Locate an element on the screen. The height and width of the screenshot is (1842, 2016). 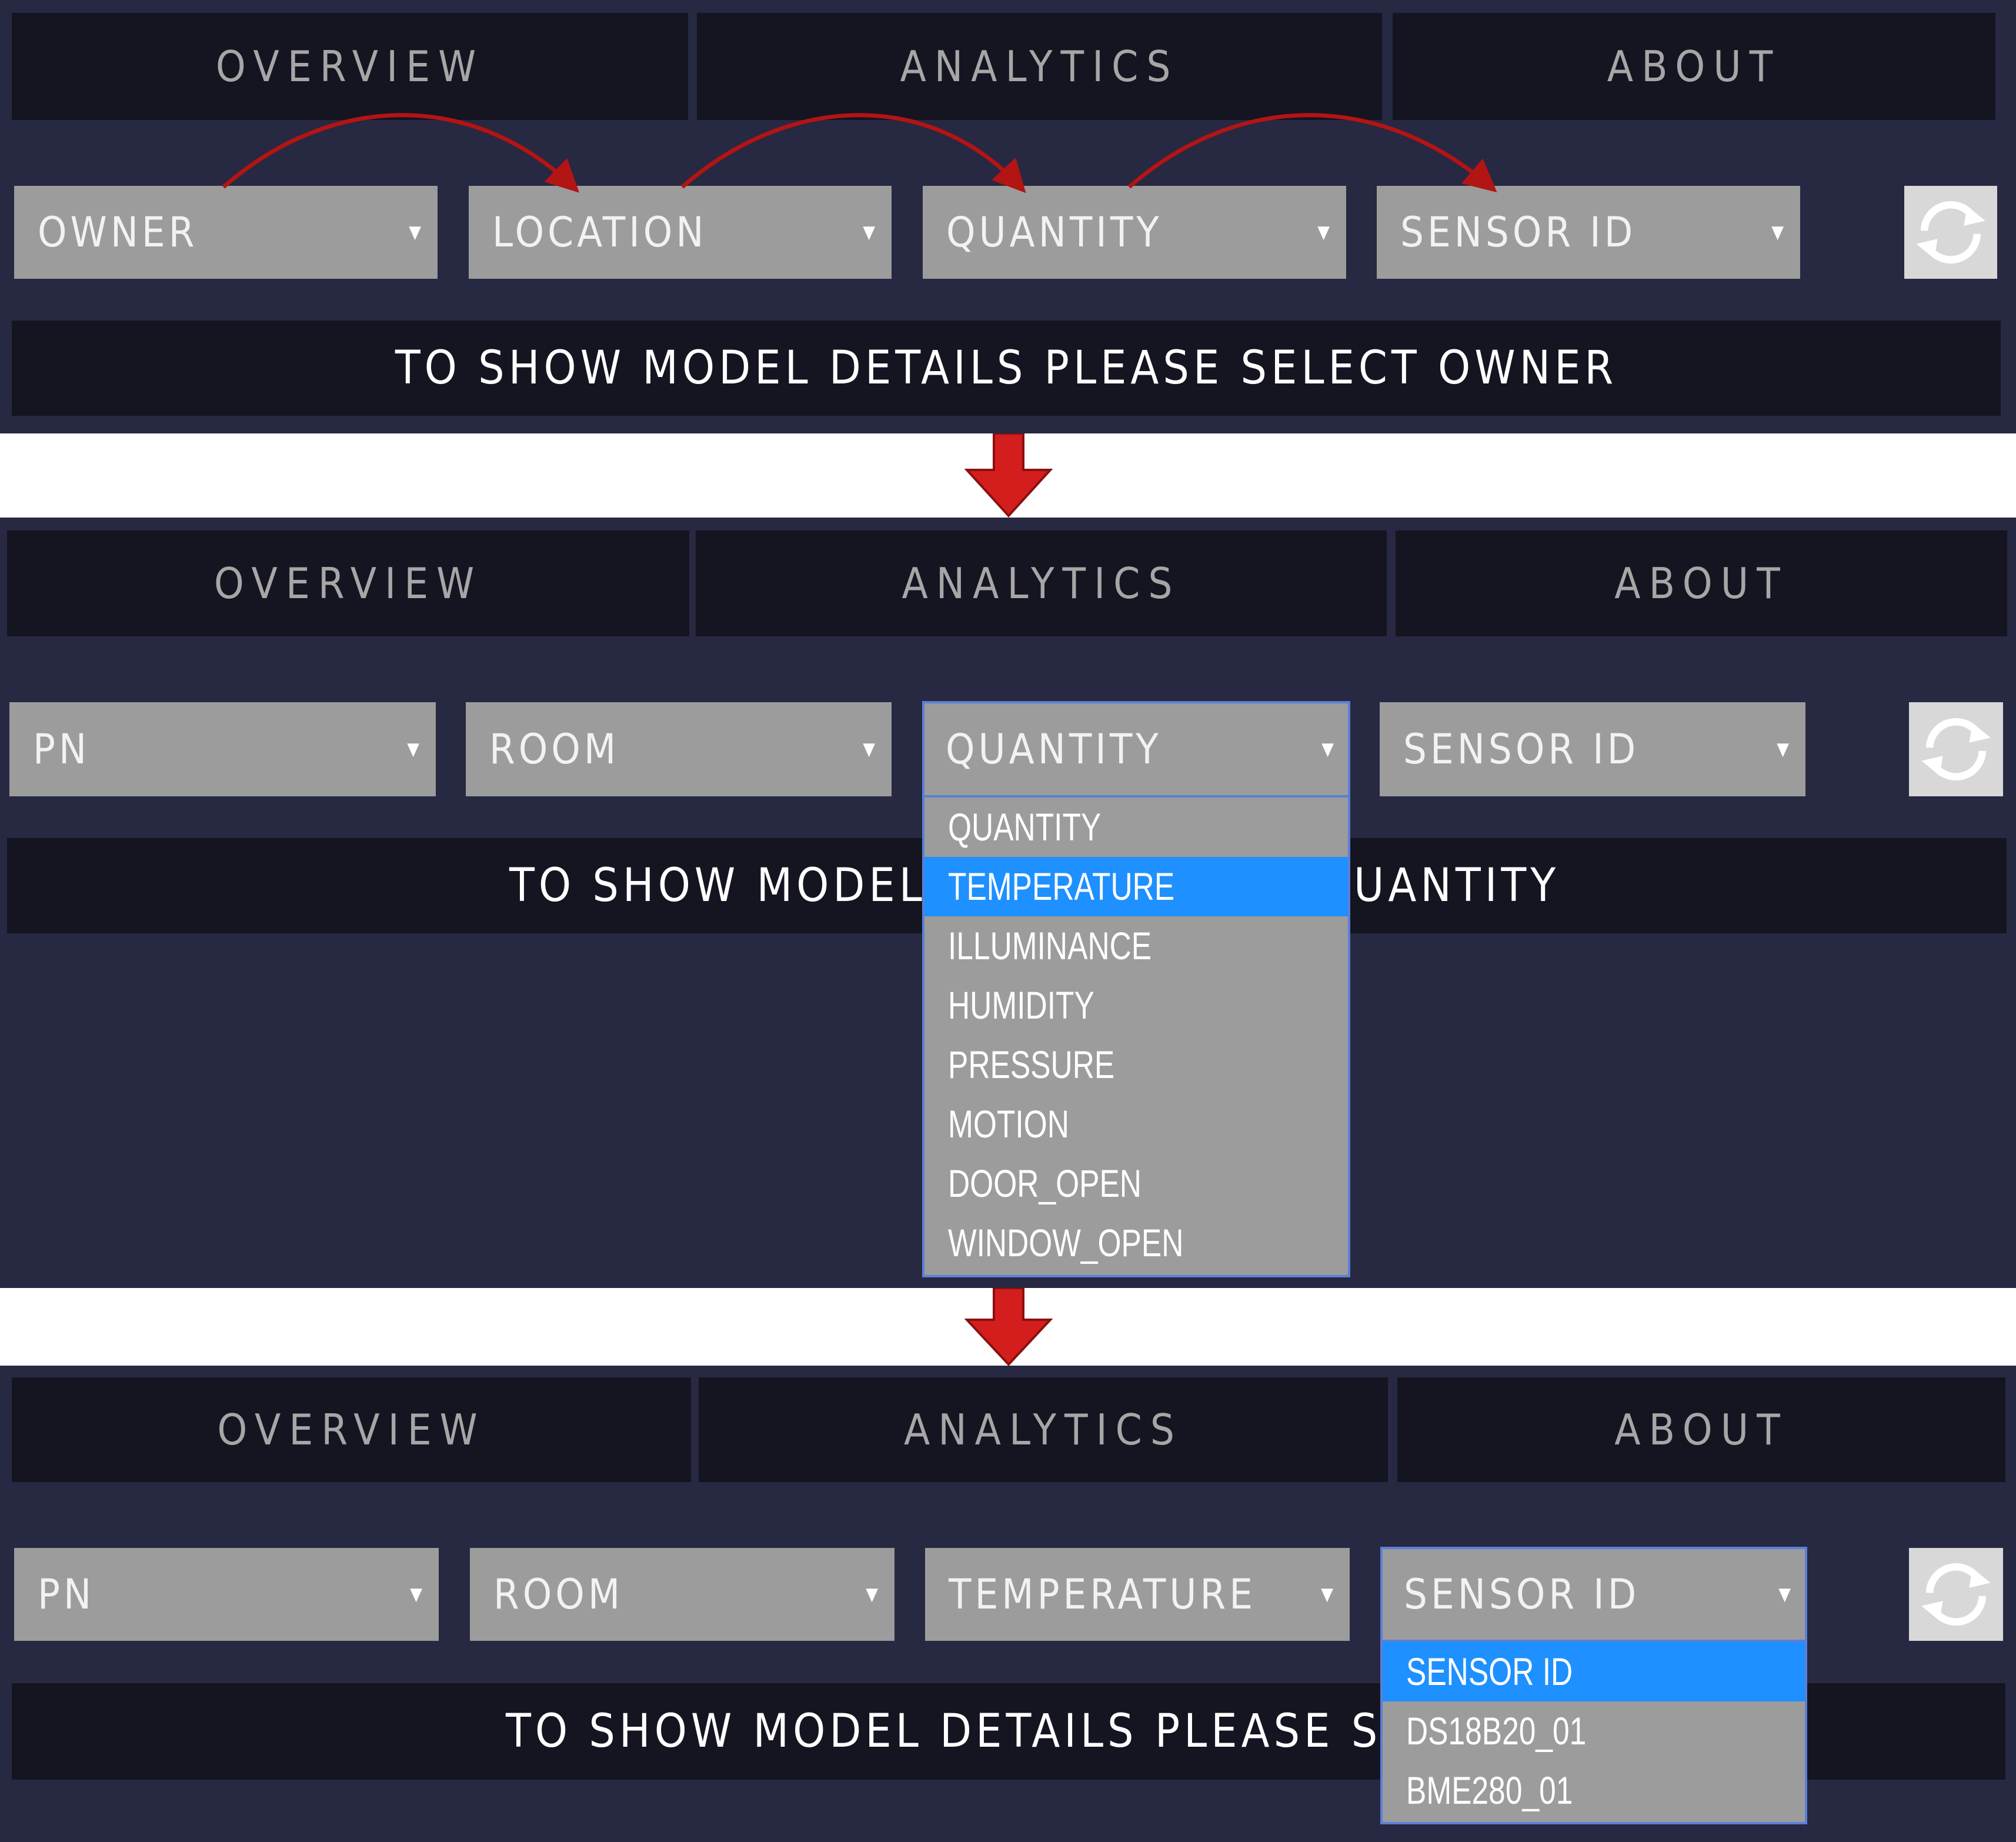
dropdown-option: DOOR_OPEN is located at coordinates (1136, 1183).